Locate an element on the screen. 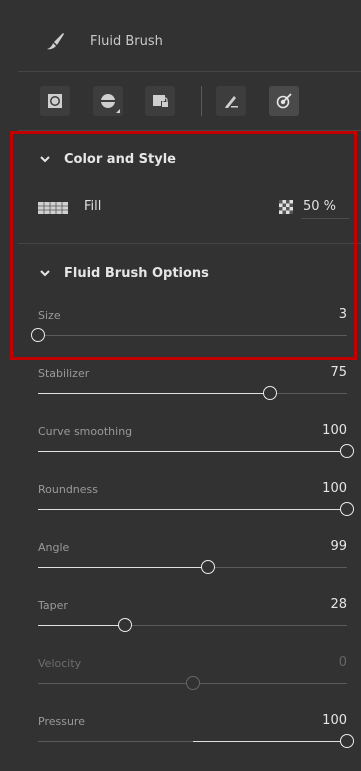 This screenshot has width=361, height=771. slider-taper: Taper 28 is located at coordinates (189, 624).